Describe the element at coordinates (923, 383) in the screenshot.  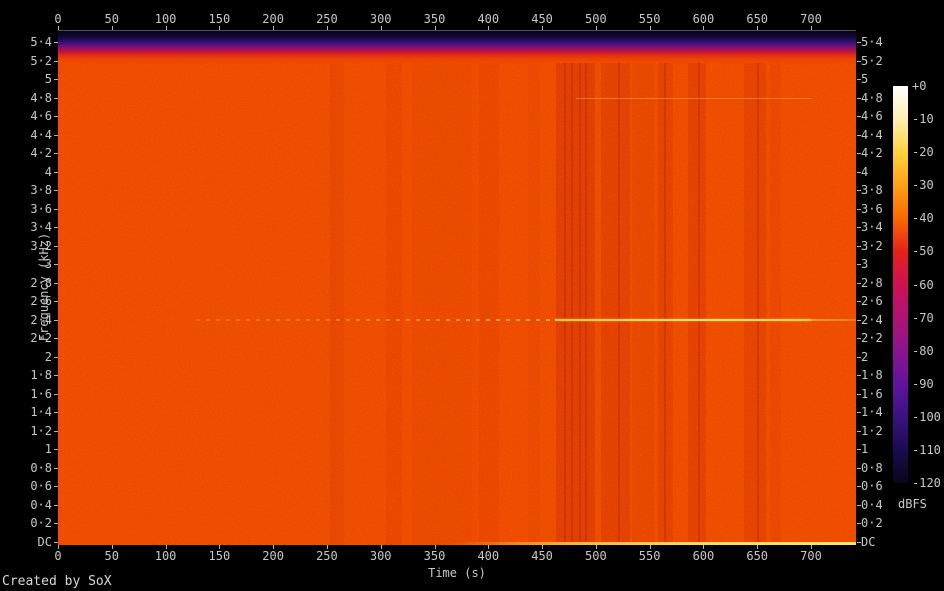
I see `colorbar-tick-label: -90` at that location.